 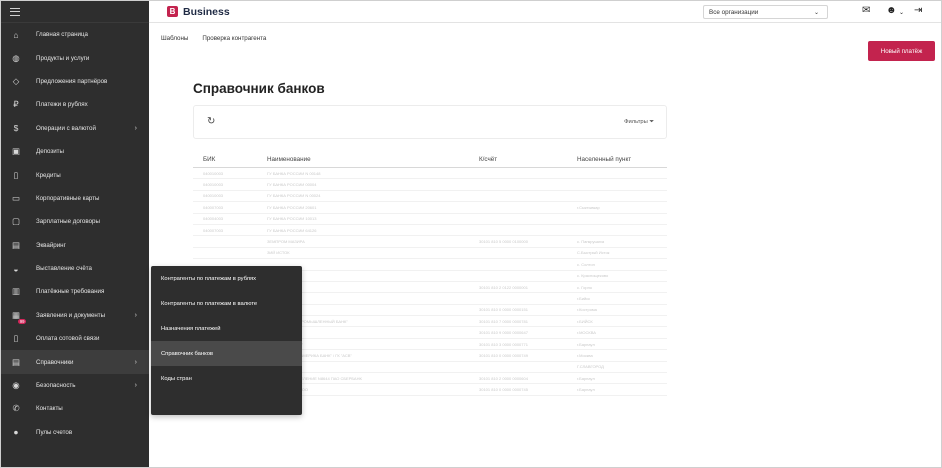 I want to click on table-row: 040010003 ГУ БАНКА РОССИИ N 00024, so click(x=430, y=197).